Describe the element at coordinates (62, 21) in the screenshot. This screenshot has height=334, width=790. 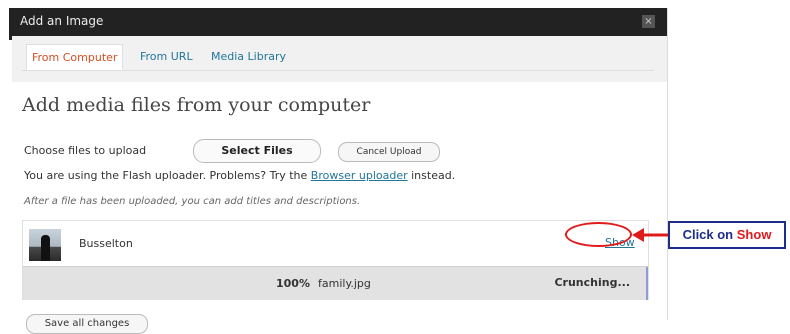
I see `dialog-title: Add an Image` at that location.